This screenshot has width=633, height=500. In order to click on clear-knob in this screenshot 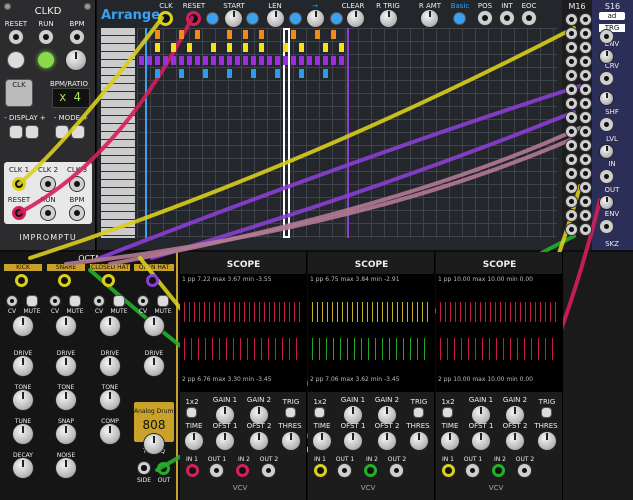, I will do `click(355, 18)`.